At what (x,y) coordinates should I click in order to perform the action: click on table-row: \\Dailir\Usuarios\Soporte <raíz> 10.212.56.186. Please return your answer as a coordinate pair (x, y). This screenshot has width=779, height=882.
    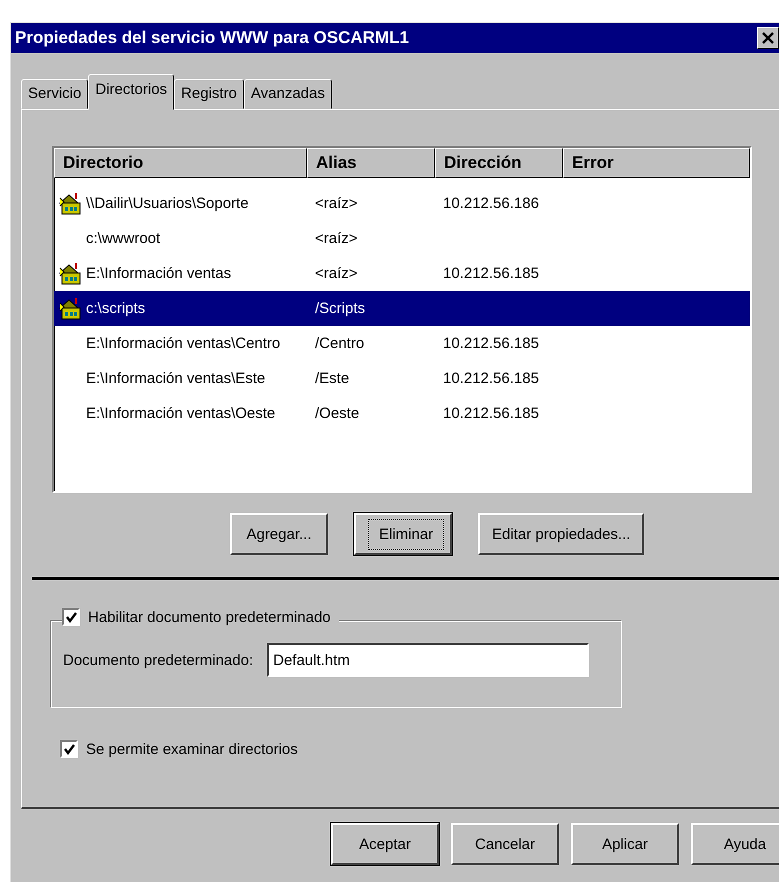
    Looking at the image, I should click on (402, 203).